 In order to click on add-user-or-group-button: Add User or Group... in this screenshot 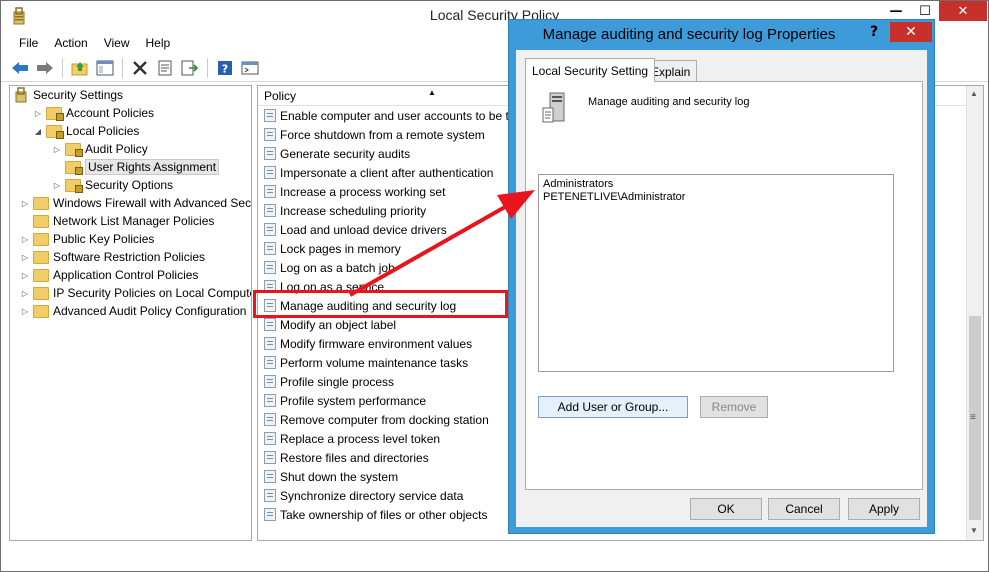, I will do `click(613, 407)`.